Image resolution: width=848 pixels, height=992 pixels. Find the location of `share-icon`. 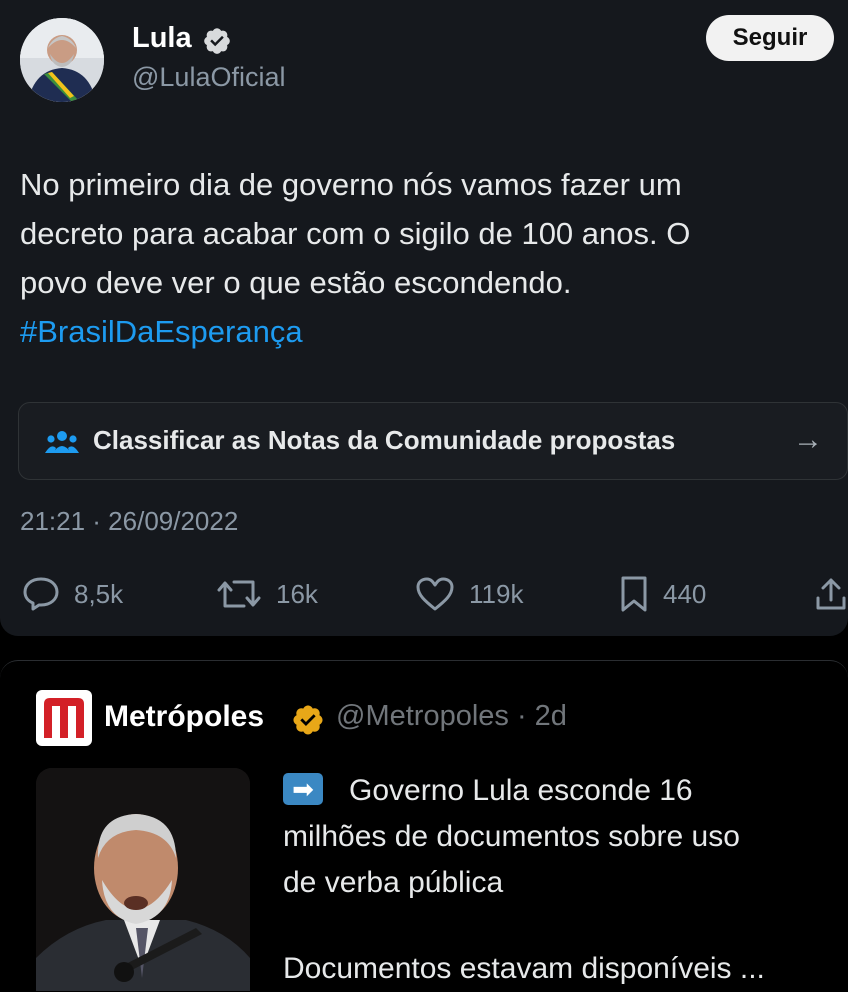

share-icon is located at coordinates (831, 594).